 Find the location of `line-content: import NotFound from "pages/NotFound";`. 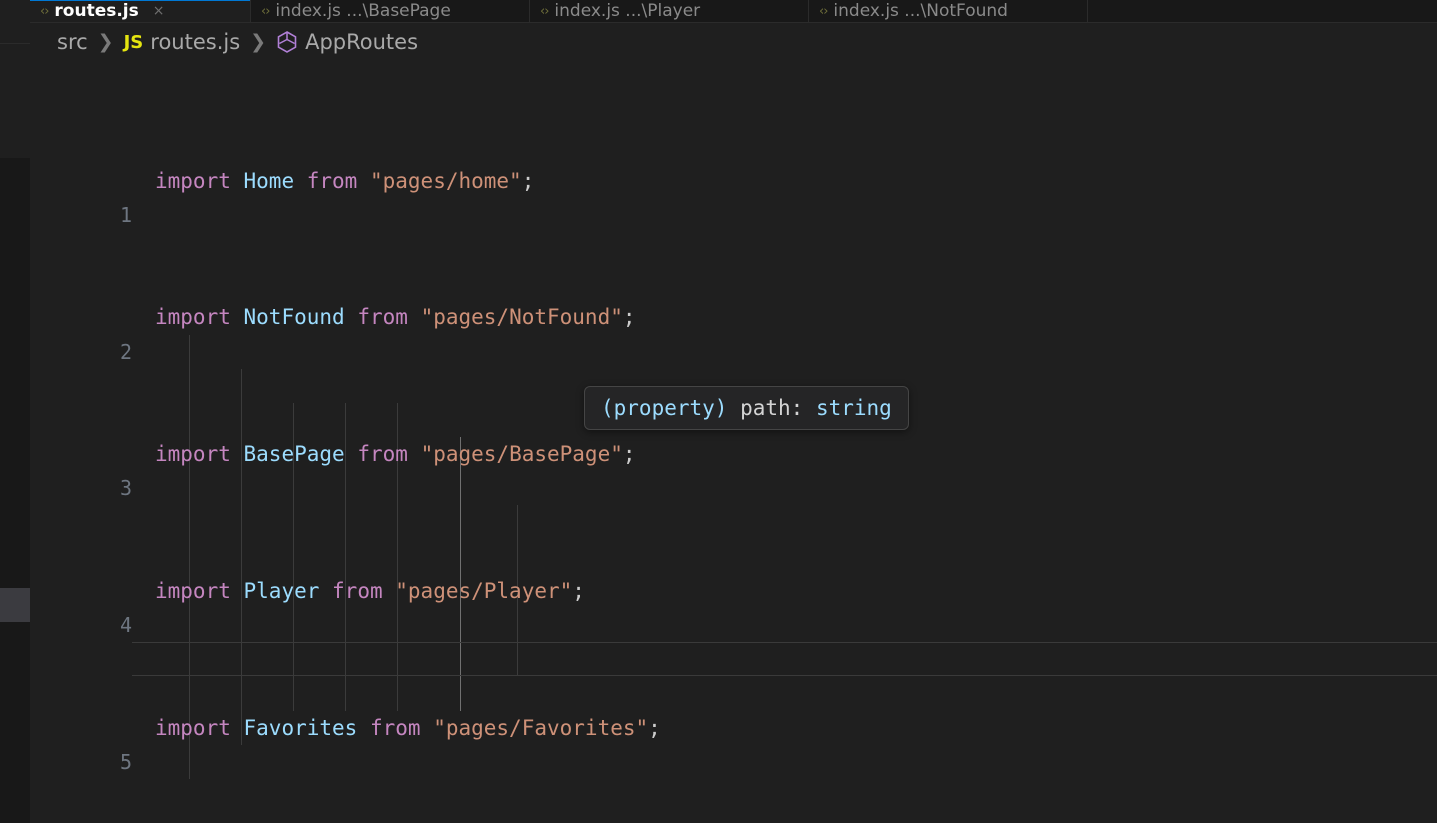

line-content: import NotFound from "pages/NotFound"; is located at coordinates (395, 317).